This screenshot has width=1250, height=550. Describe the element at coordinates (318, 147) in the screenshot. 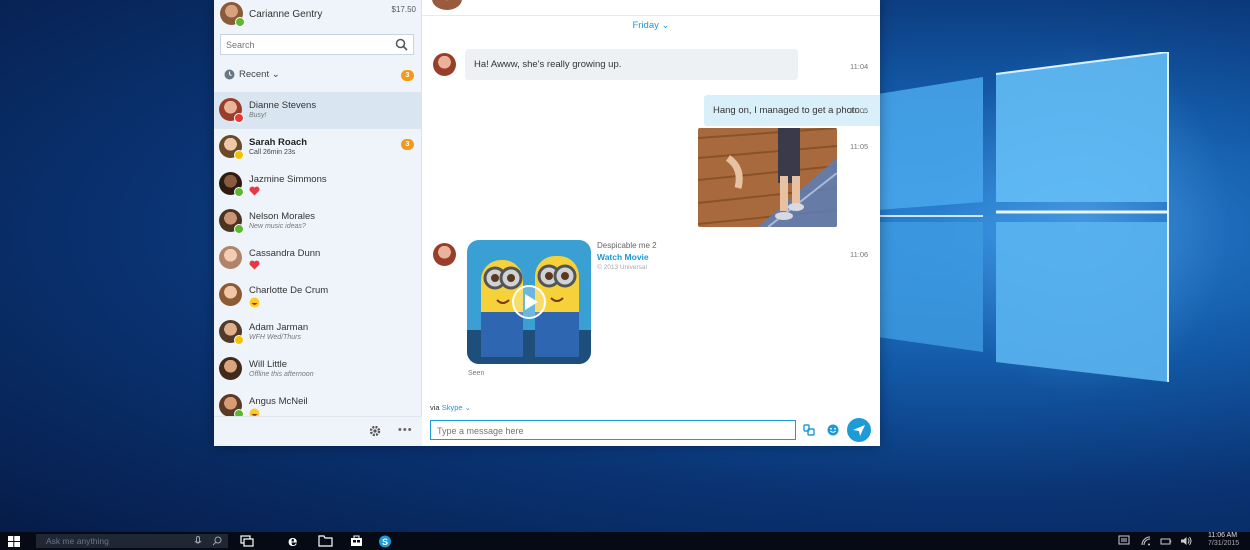

I see `list-item: Sarah Roach Call 26min 23s 3` at that location.